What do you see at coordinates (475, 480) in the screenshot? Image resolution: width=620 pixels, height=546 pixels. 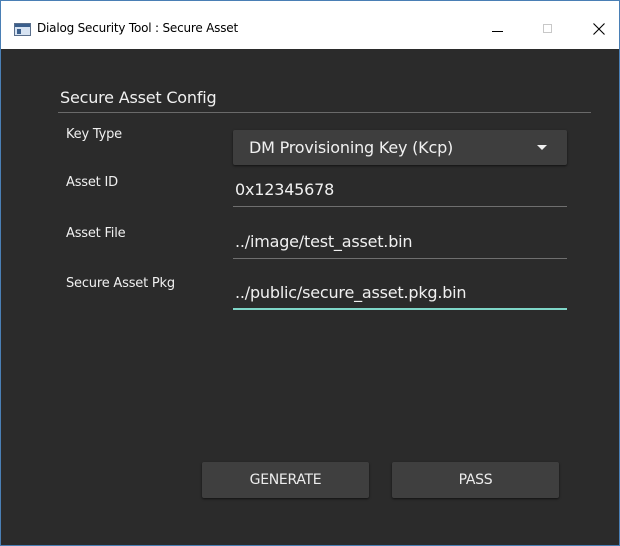 I see `pass-button: PASS` at bounding box center [475, 480].